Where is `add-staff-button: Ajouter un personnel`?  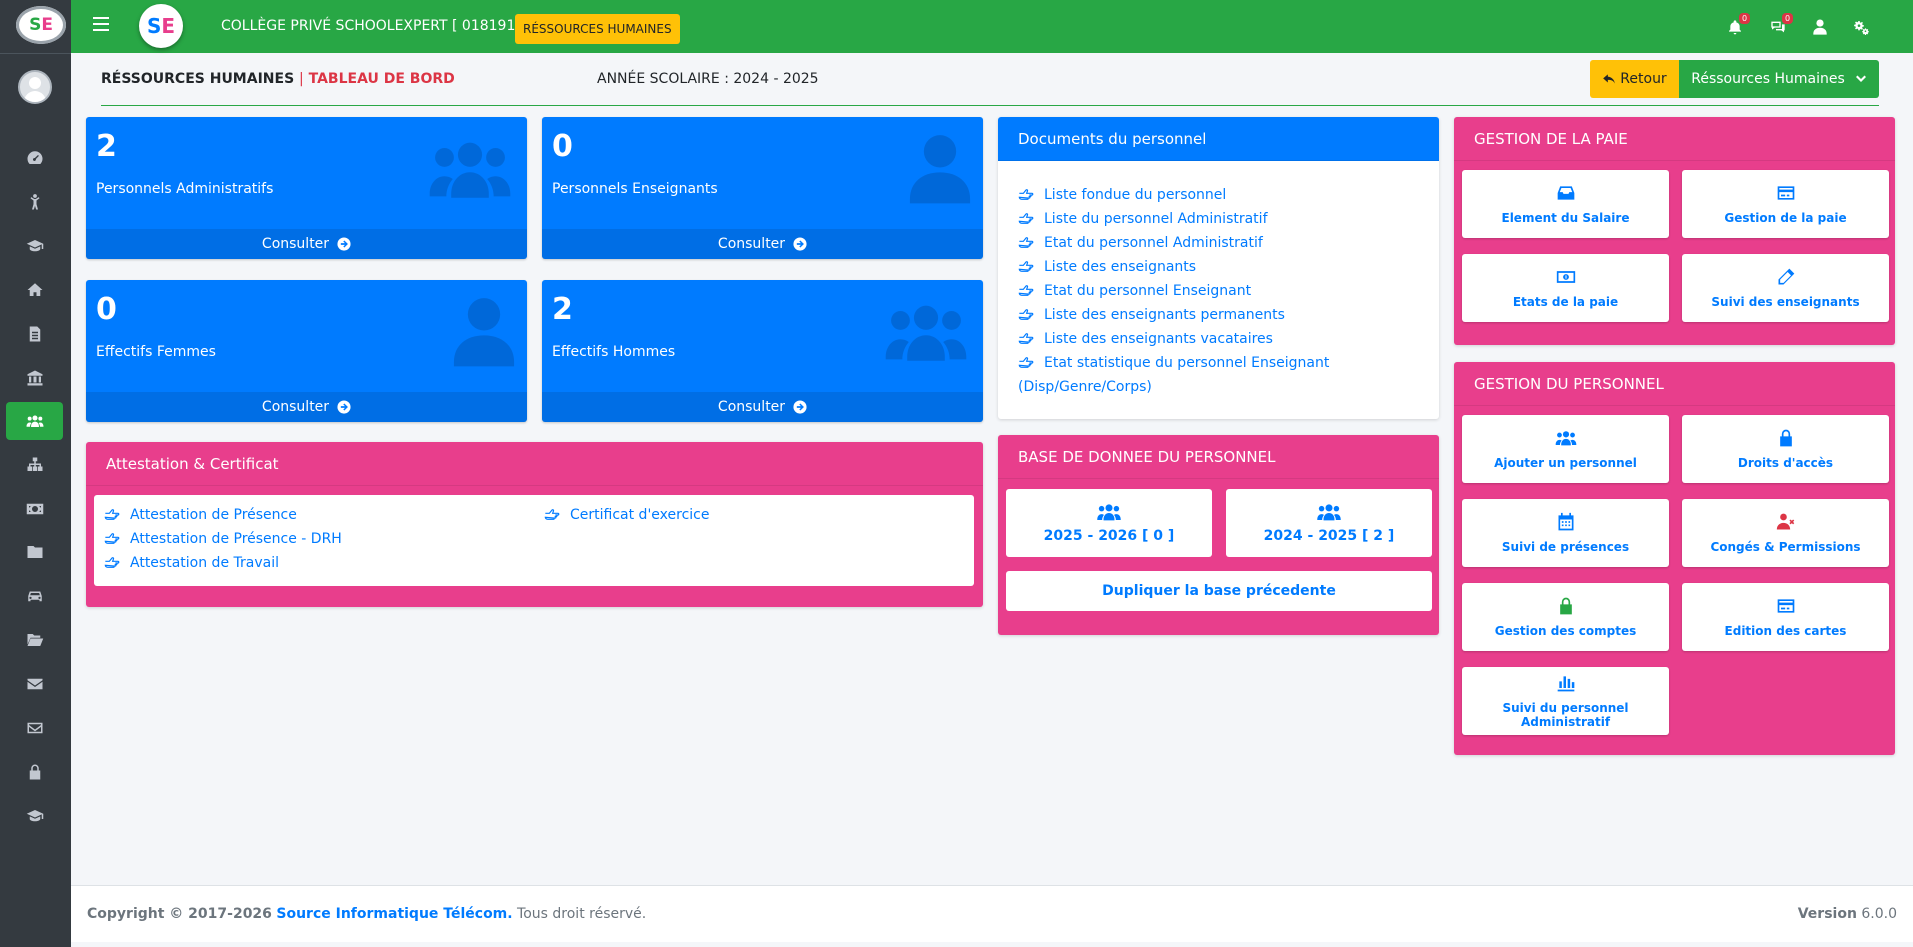 add-staff-button: Ajouter un personnel is located at coordinates (1565, 449).